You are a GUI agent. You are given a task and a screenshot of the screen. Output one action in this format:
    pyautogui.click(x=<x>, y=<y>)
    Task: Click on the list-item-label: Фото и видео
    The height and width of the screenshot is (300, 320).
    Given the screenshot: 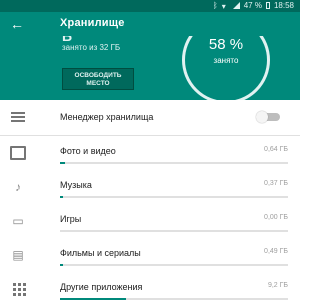 What is the action you would take?
    pyautogui.click(x=88, y=151)
    